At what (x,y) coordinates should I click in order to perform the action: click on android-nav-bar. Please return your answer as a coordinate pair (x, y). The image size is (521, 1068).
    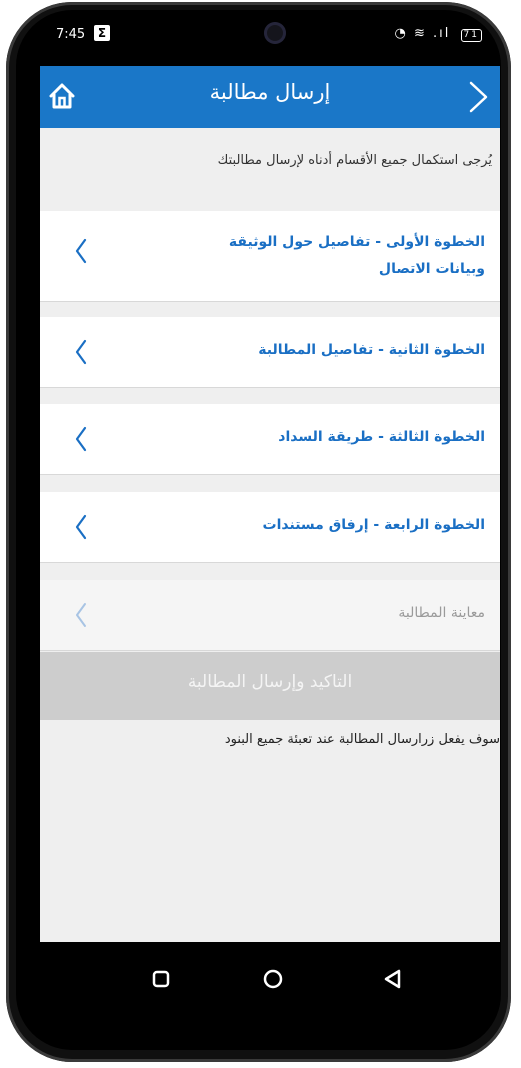
    Looking at the image, I should click on (270, 981).